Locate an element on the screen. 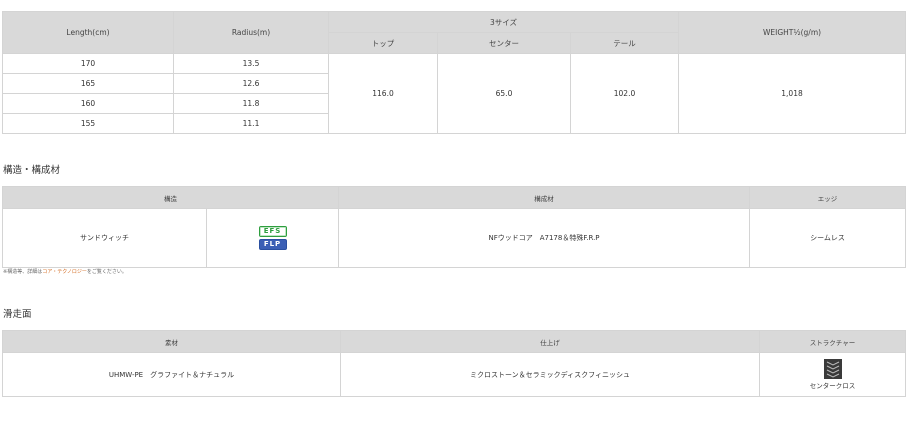 Image resolution: width=911 pixels, height=433 pixels. header-weight: WEIGHT½(g/m) is located at coordinates (792, 32).